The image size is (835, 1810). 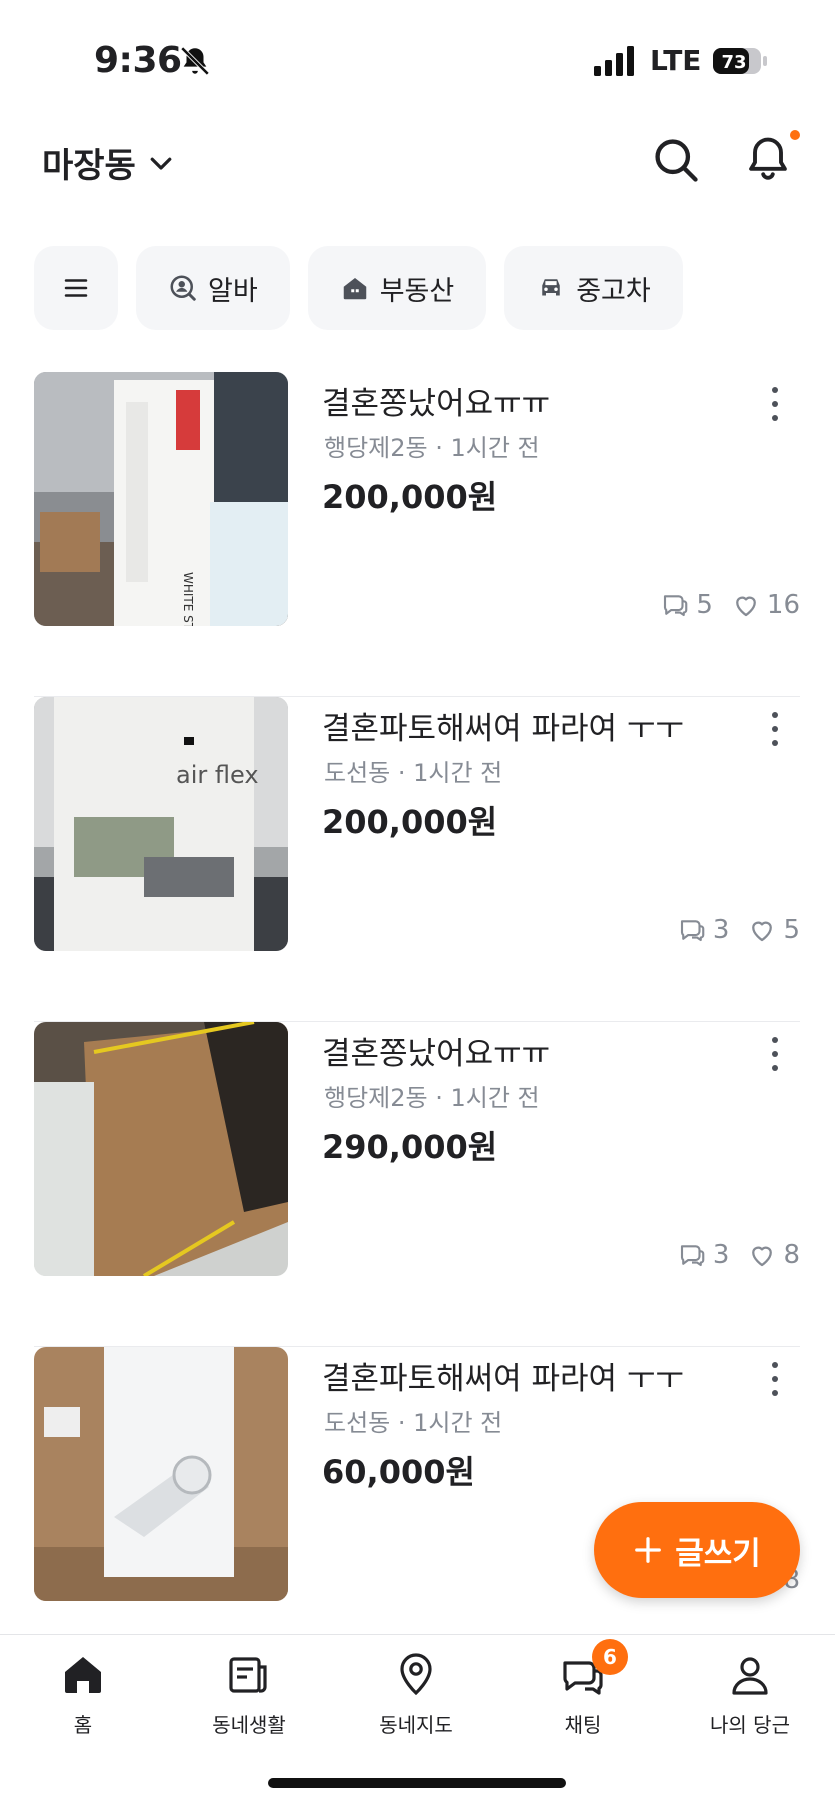 I want to click on battery-icon: 73, so click(x=740, y=61).